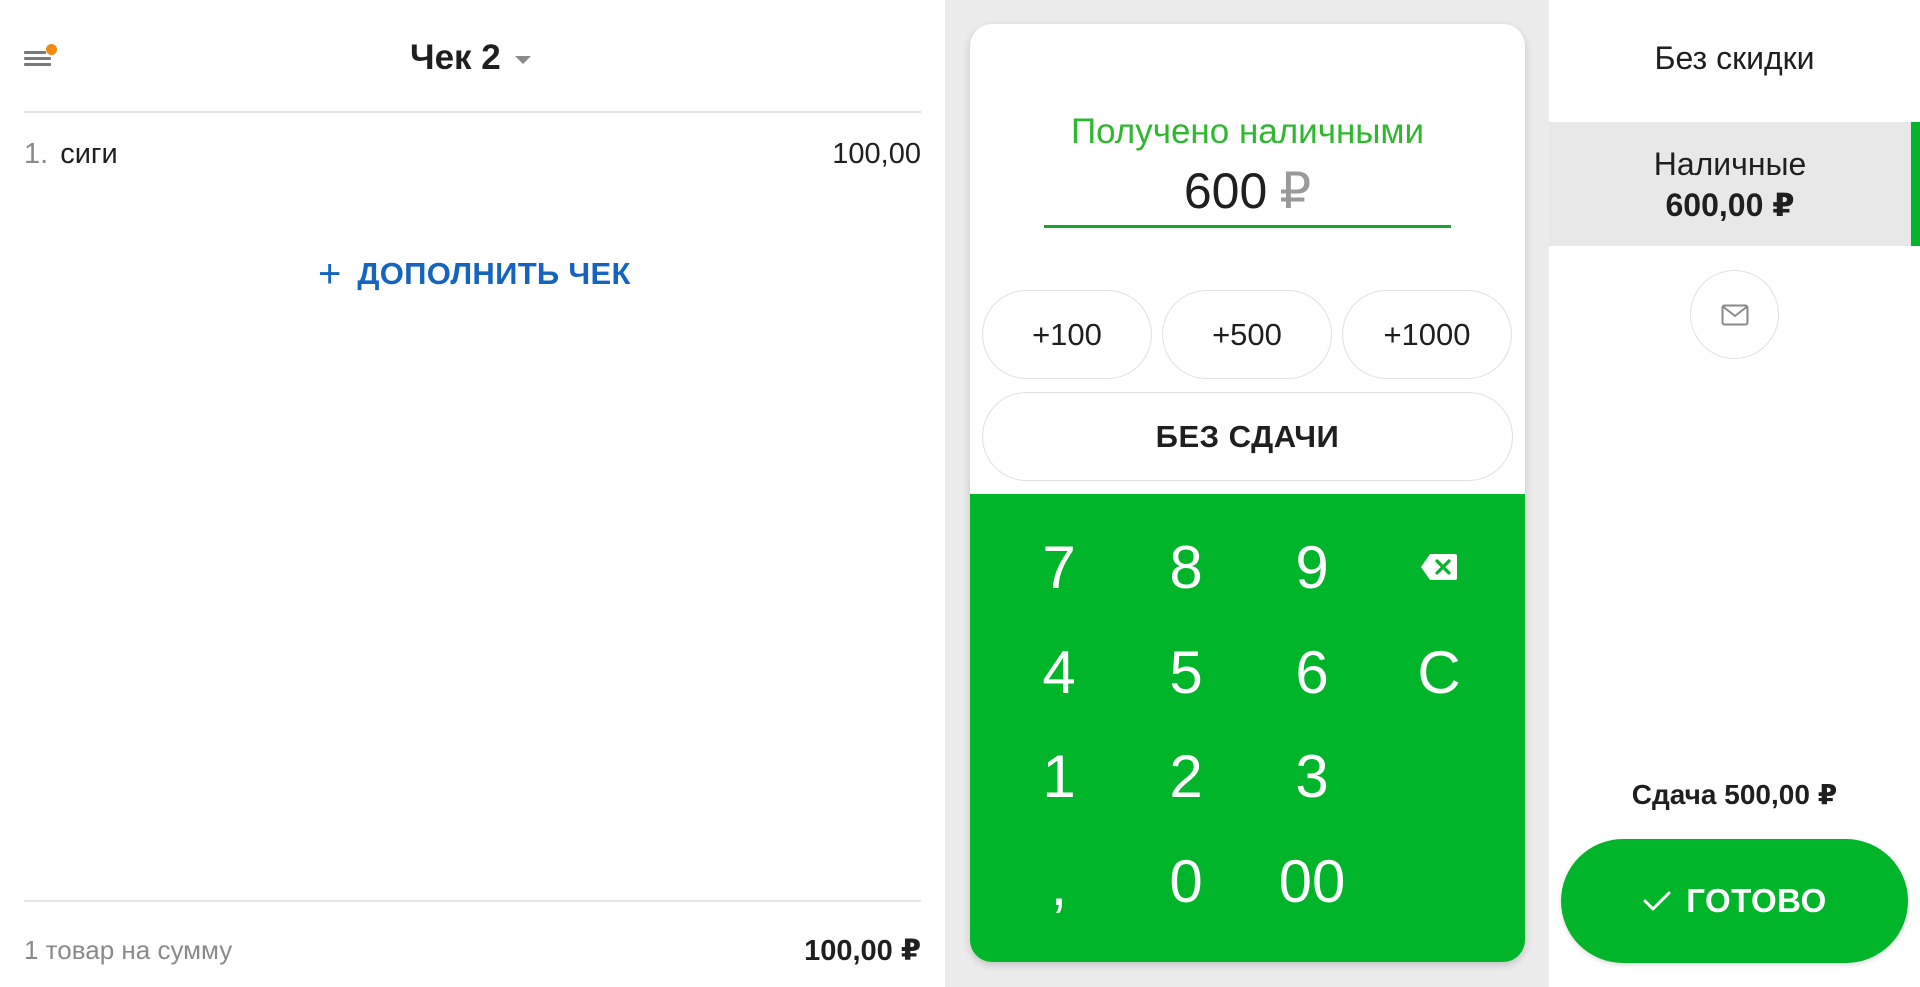 This screenshot has height=987, width=1920. I want to click on clear-key: C, so click(1439, 672).